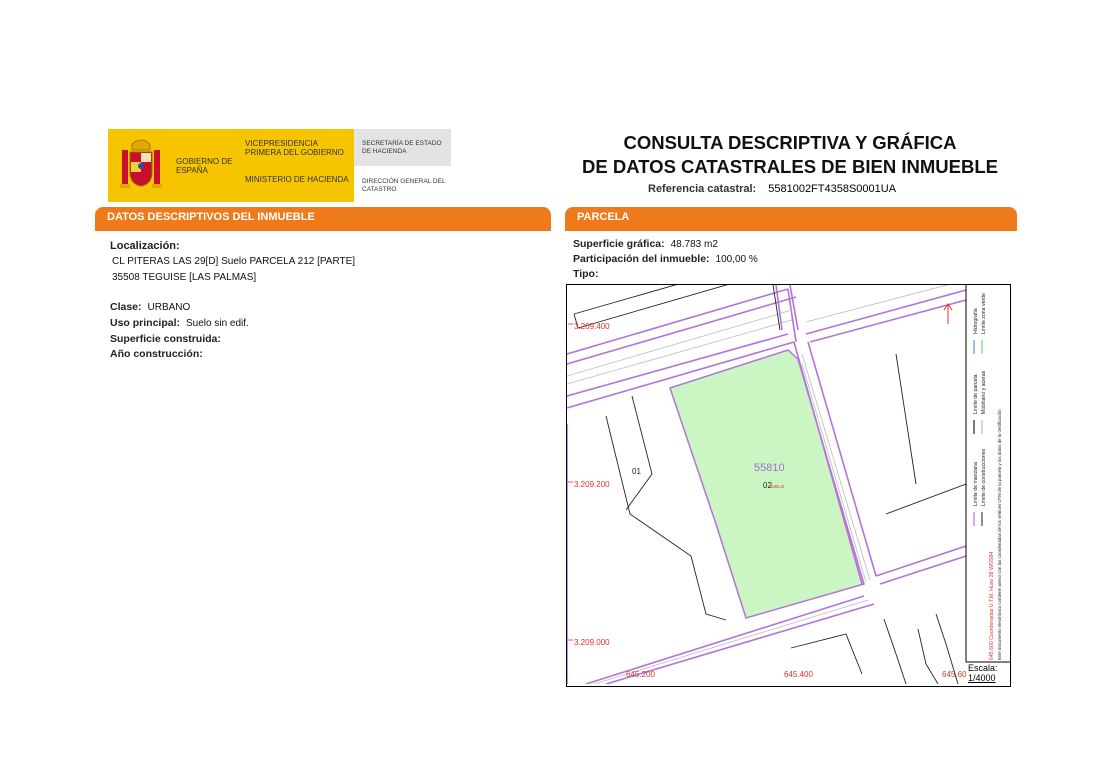  Describe the element at coordinates (184, 277) in the screenshot. I see `localizacion-line2: 35508 TEGUISE [LAS PALMAS]` at that location.